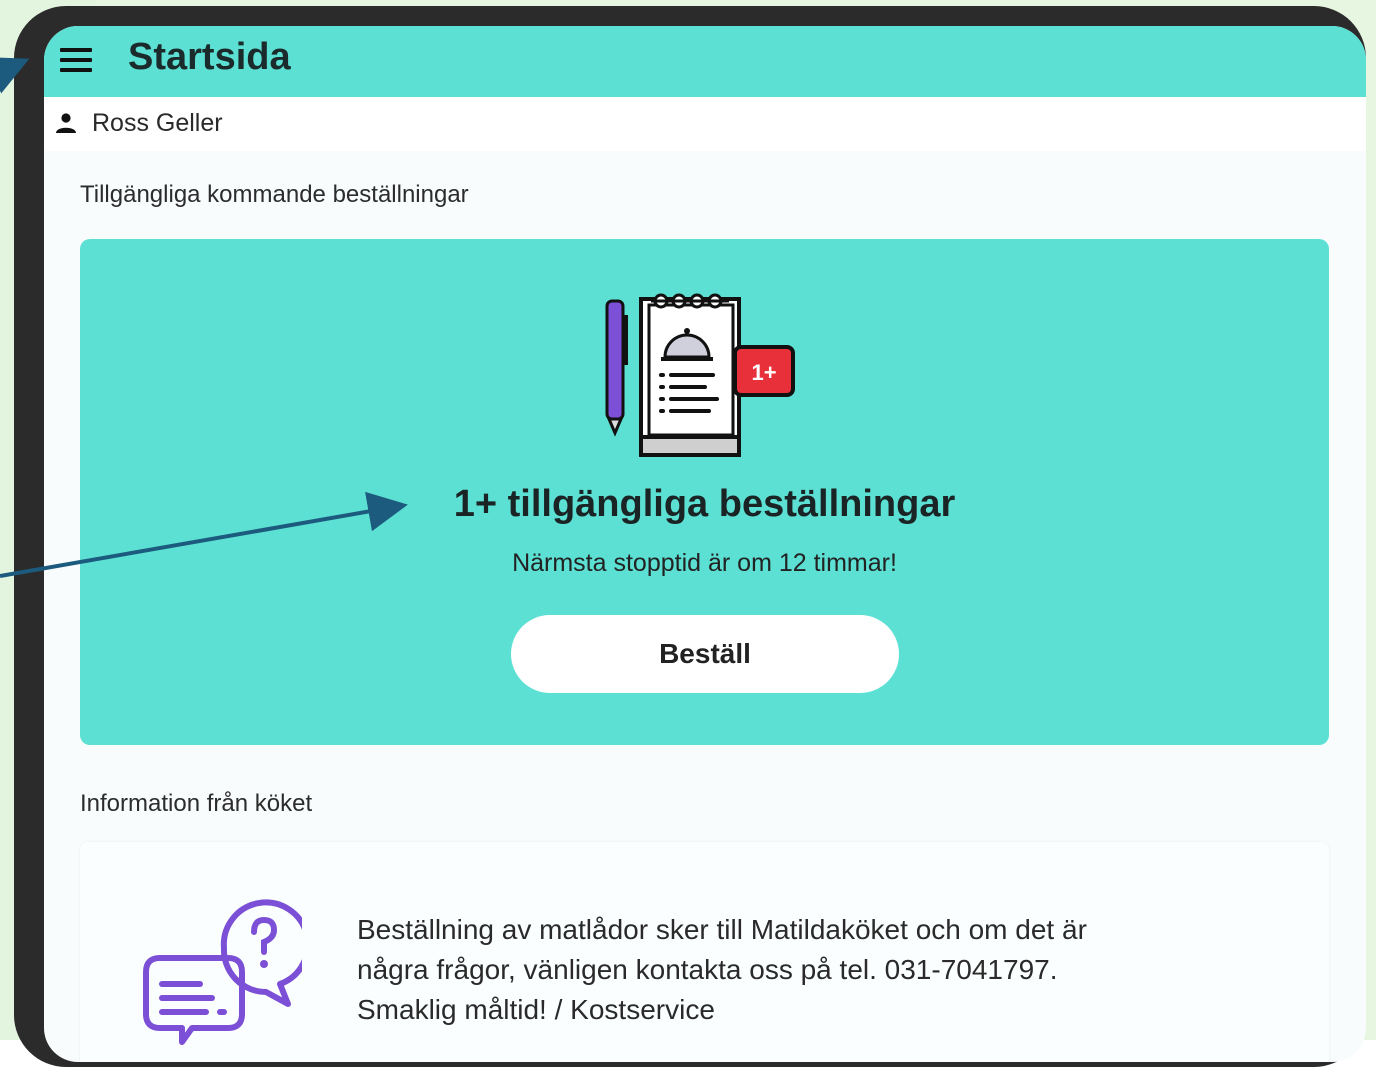  What do you see at coordinates (157, 123) in the screenshot?
I see `user-name: Ross Geller` at bounding box center [157, 123].